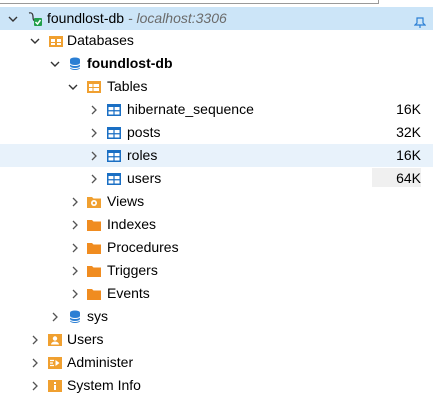  What do you see at coordinates (94, 87) in the screenshot?
I see `tables-folder-icon` at bounding box center [94, 87].